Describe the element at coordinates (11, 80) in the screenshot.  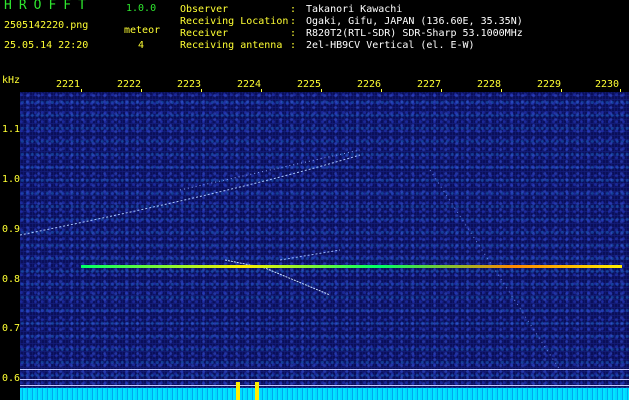
I see `axis-unit-label: kHz` at that location.